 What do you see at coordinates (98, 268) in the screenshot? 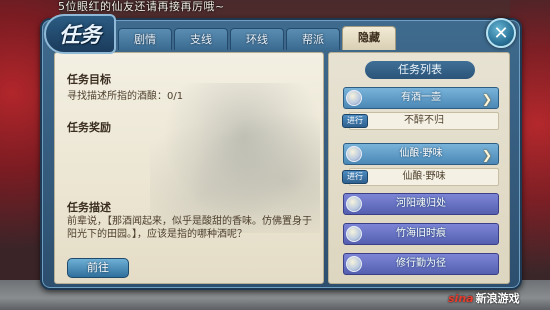
I see `goto-button: 前往` at bounding box center [98, 268].